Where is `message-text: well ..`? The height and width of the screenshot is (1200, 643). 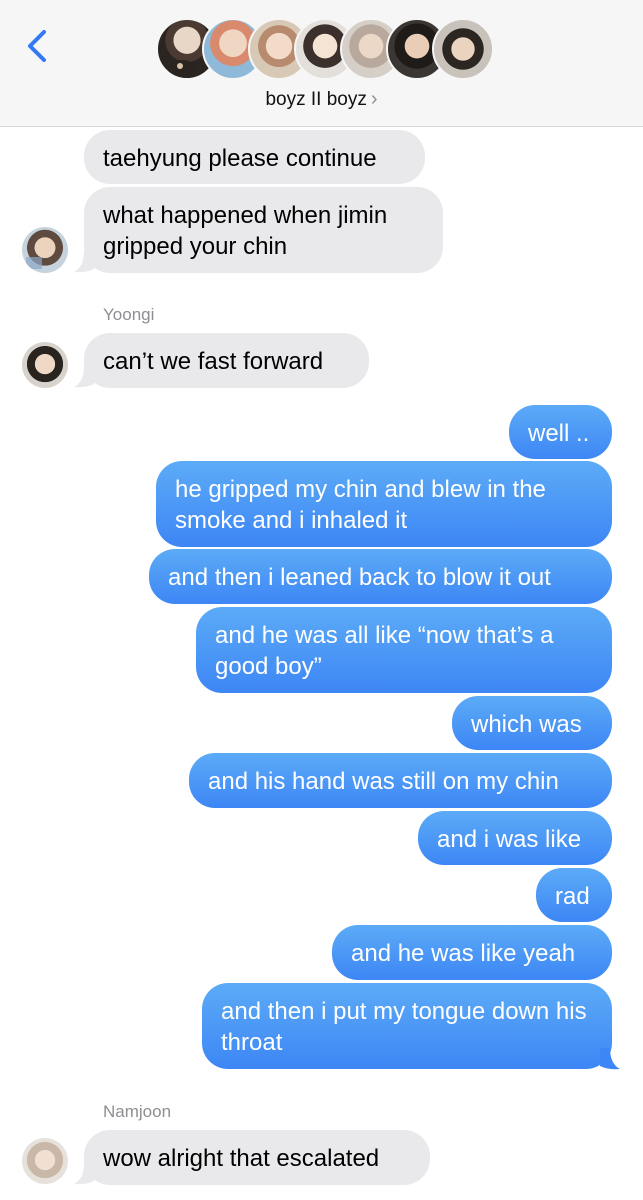
message-text: well .. is located at coordinates (559, 433).